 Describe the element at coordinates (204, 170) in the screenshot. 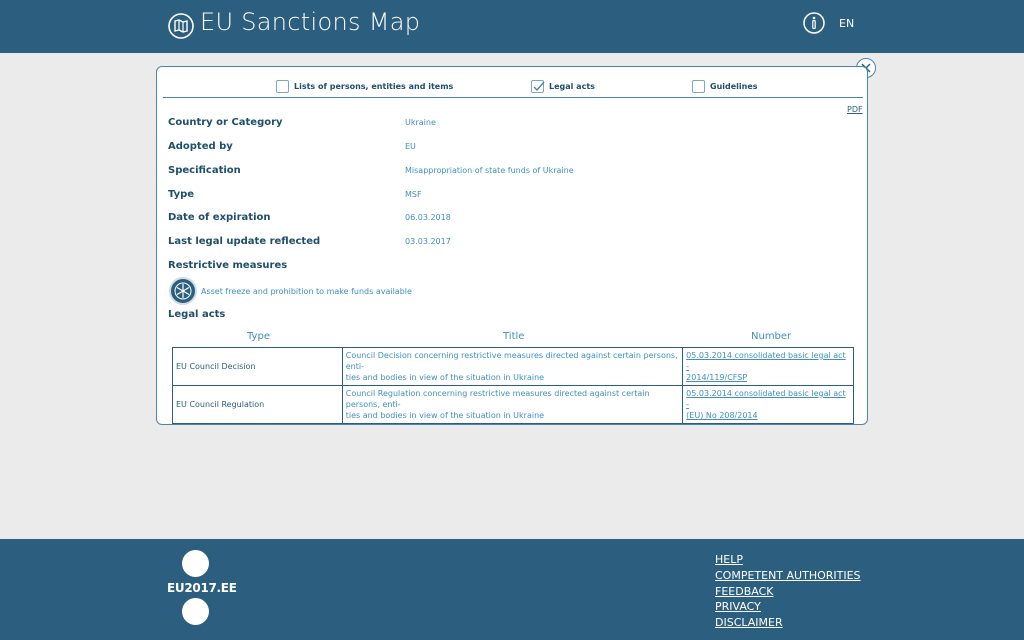

I see `label-specification: Specification` at that location.